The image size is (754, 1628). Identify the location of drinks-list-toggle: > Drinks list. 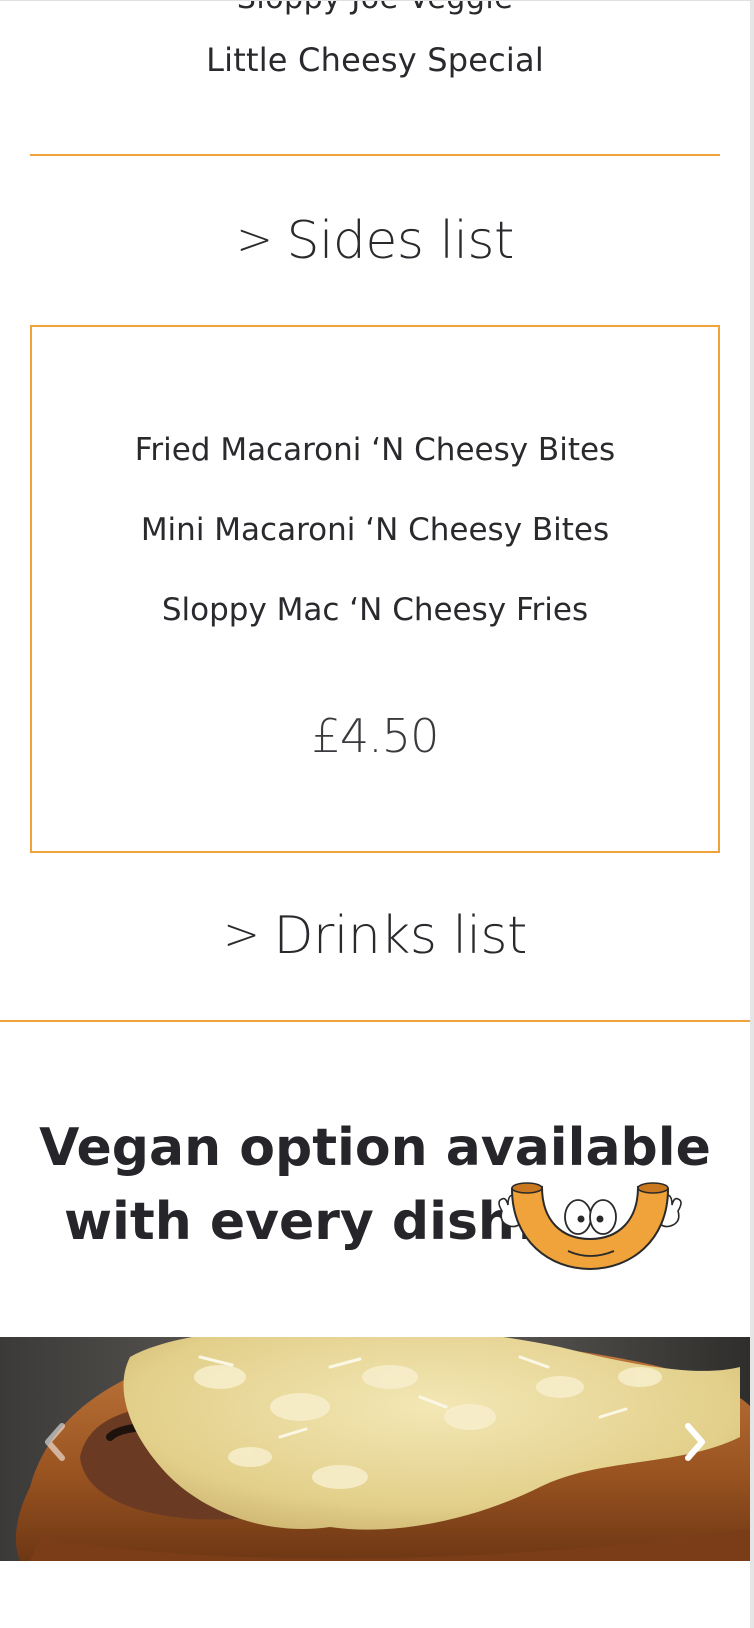
(375, 936).